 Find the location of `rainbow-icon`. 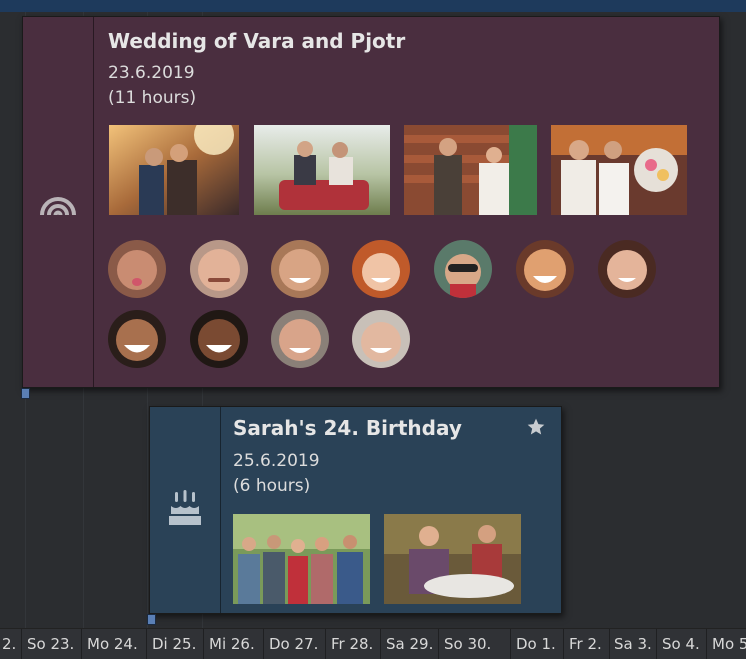

rainbow-icon is located at coordinates (58, 202).